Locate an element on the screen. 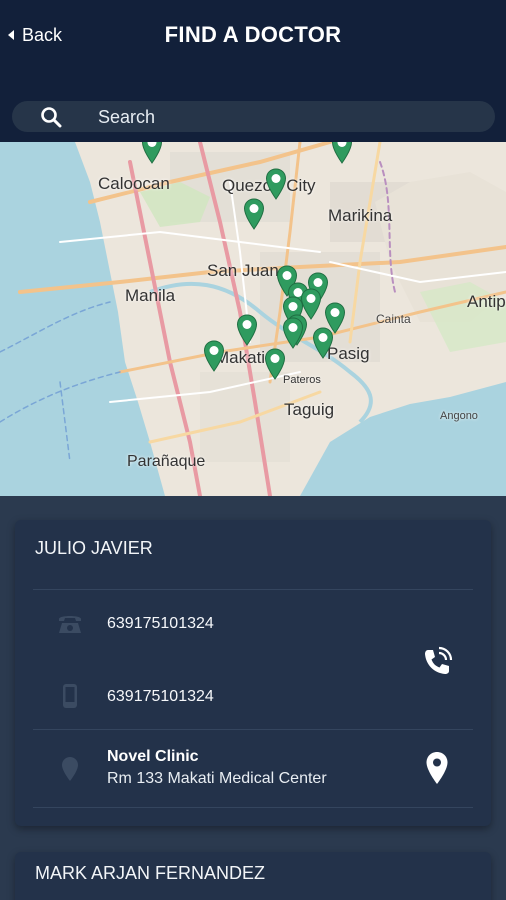  telephone-icon is located at coordinates (70, 624).